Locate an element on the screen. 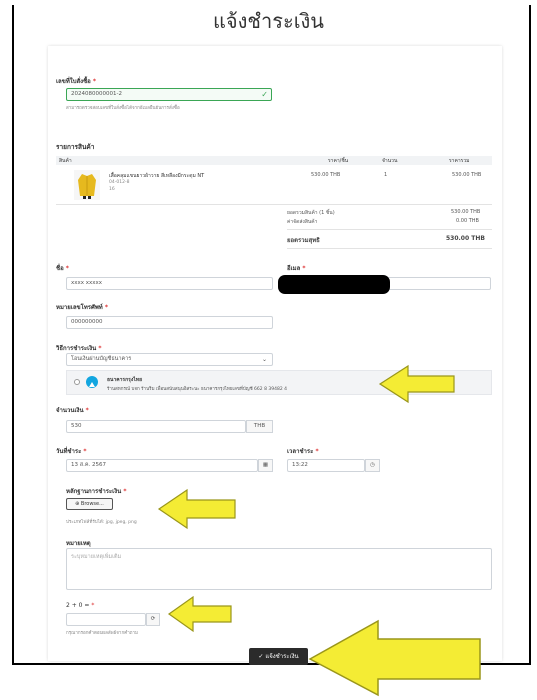 This screenshot has width=537, height=700. proof-label: หลักฐานการชำระเงิน * is located at coordinates (96, 491).